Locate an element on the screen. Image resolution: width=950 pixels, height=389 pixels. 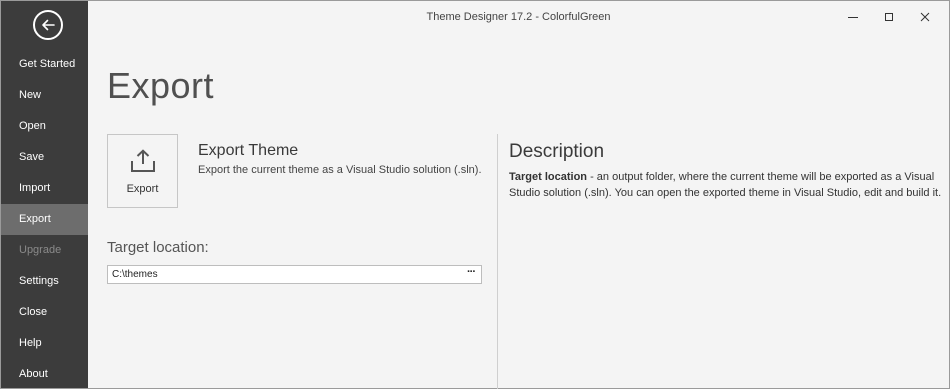
title-bar: Theme Designer 17.2 - ColorfulGreen is located at coordinates (518, 17).